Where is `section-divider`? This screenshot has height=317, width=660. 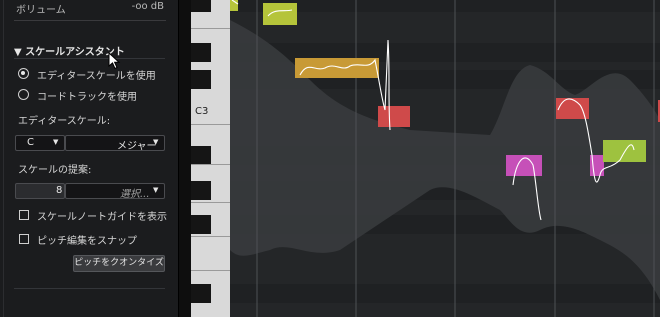 section-divider is located at coordinates (89, 58).